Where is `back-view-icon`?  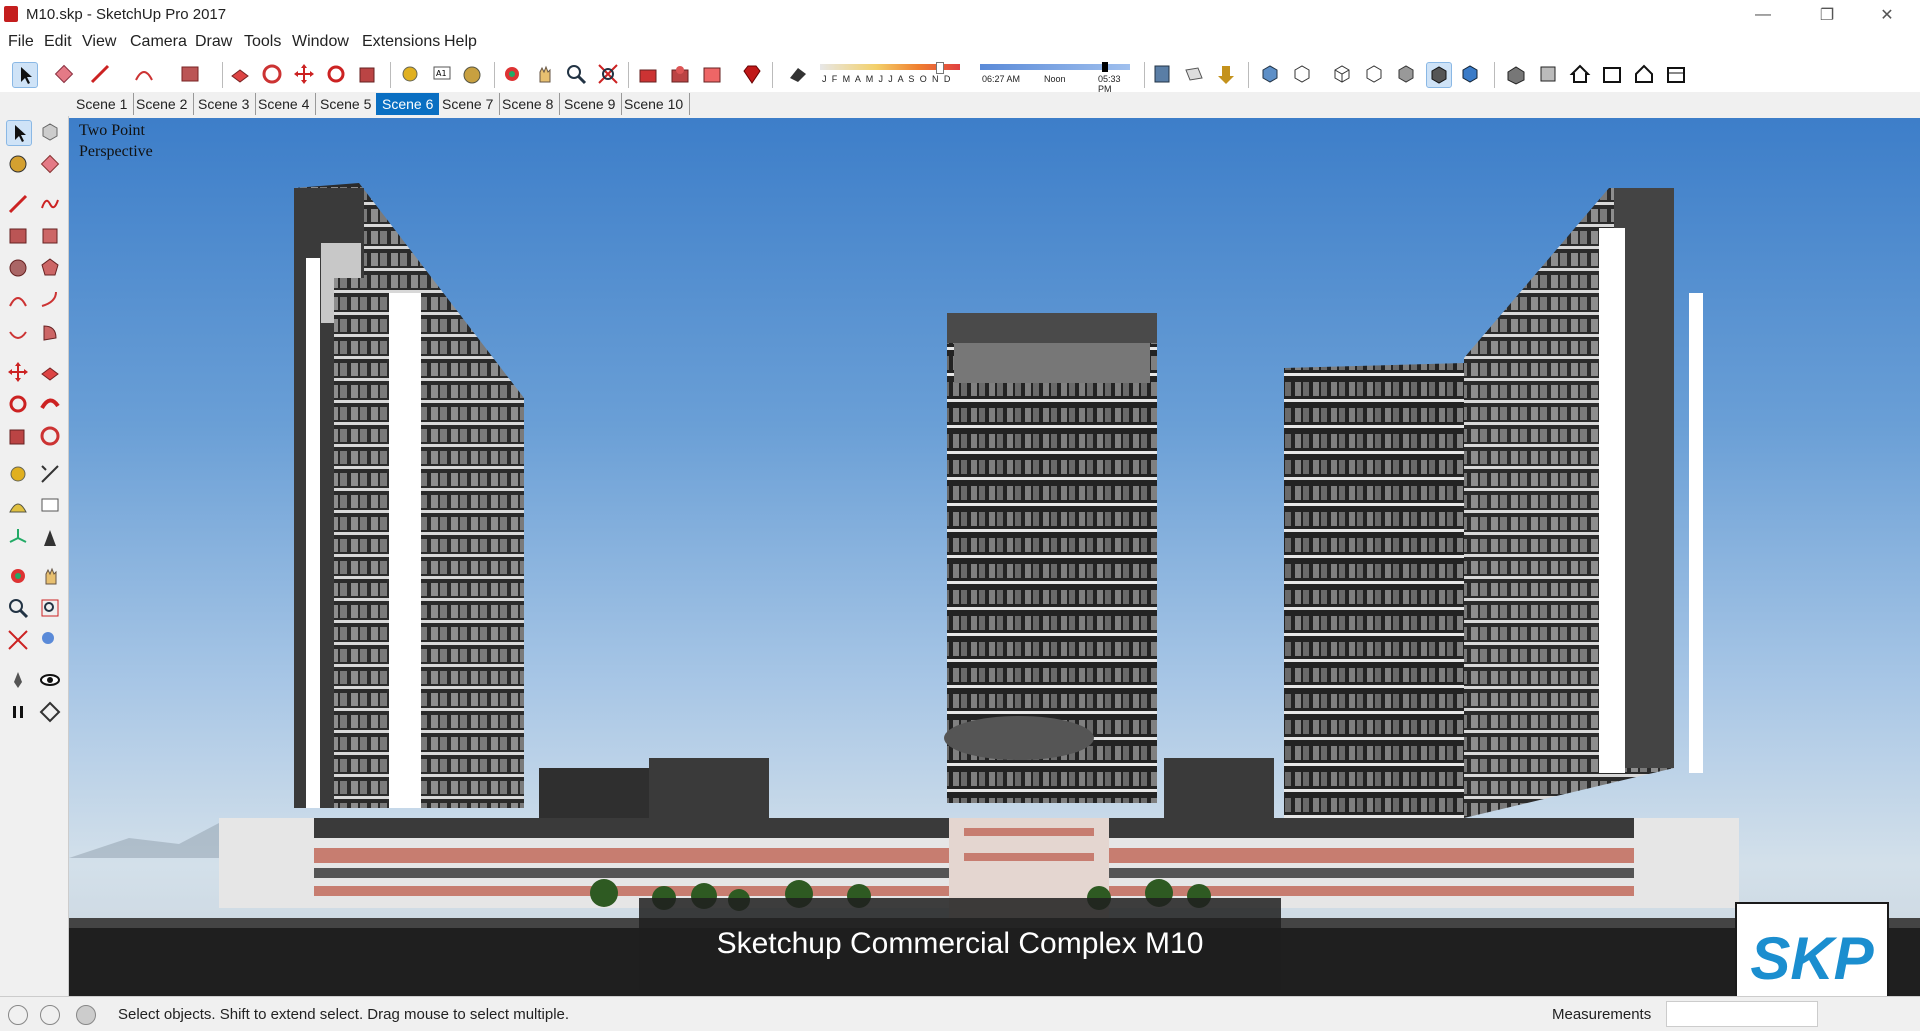 back-view-icon is located at coordinates (1644, 74).